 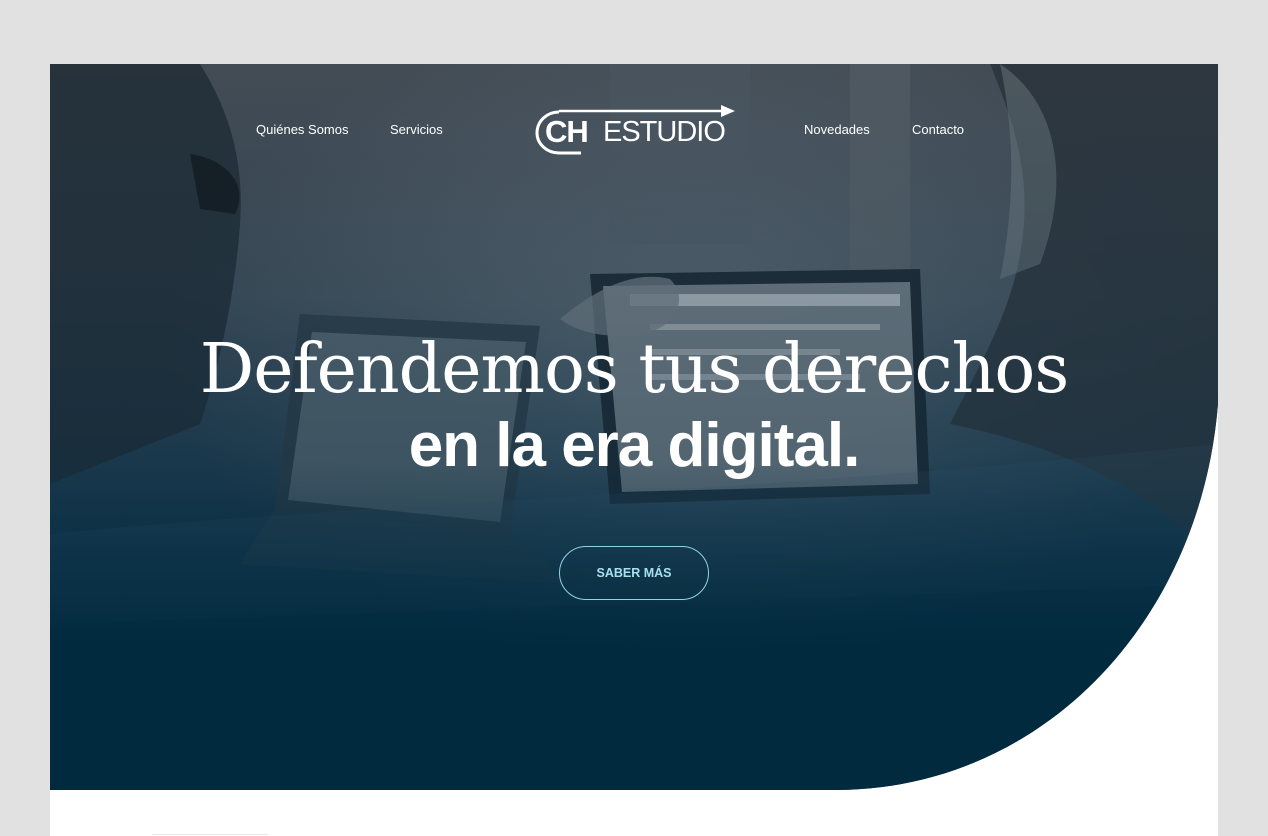 What do you see at coordinates (567, 131) in the screenshot?
I see `logo-ch-text: CH` at bounding box center [567, 131].